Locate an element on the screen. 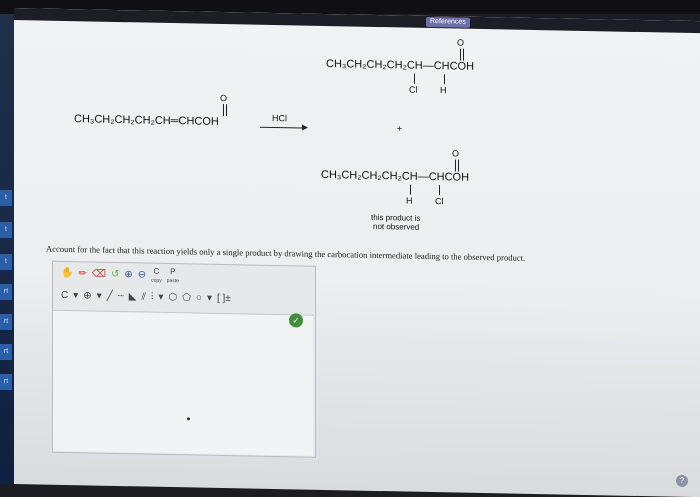 The image size is (700, 497). copy-button: C copy is located at coordinates (156, 275).